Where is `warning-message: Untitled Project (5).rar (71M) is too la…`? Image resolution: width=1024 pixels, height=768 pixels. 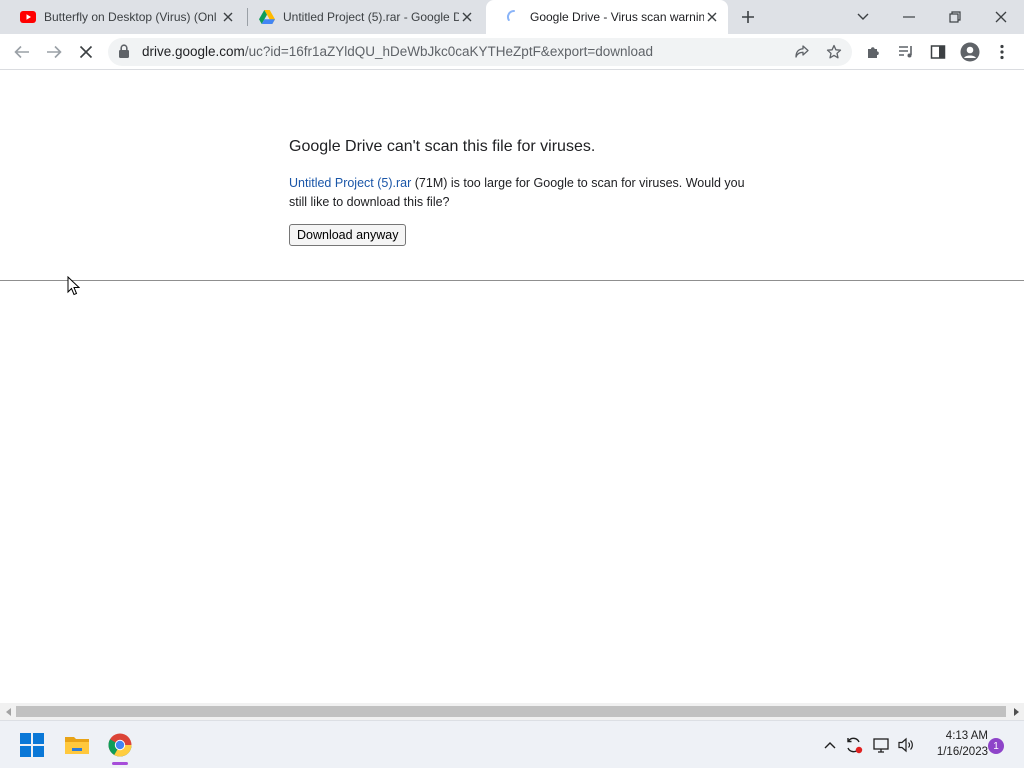
warning-message: Untitled Project (5).rar (71M) is too la… is located at coordinates (519, 193).